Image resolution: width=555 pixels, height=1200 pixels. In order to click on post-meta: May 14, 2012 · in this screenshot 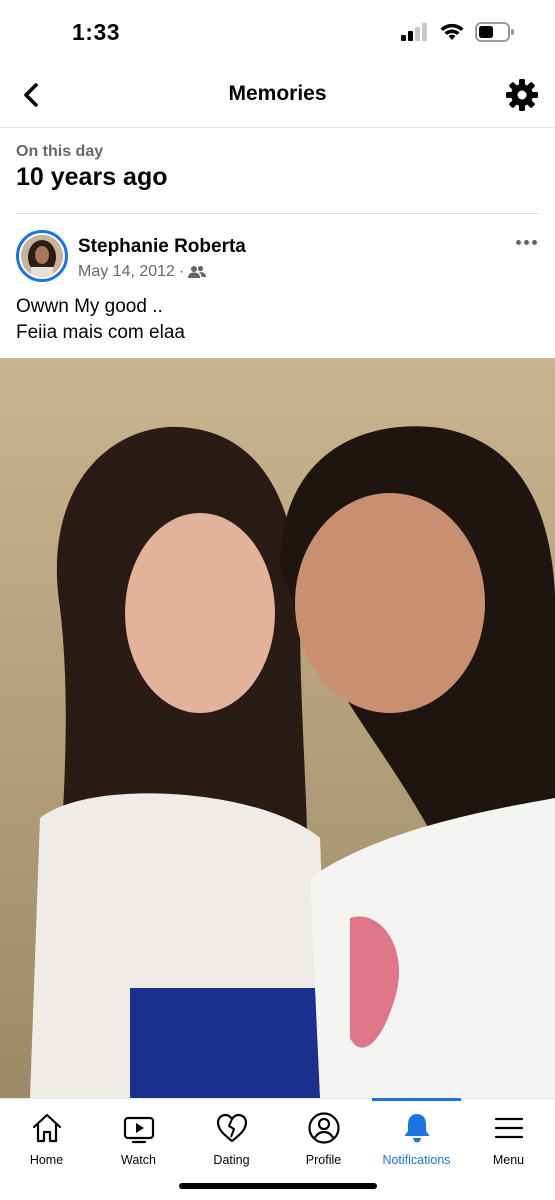, I will do `click(142, 272)`.